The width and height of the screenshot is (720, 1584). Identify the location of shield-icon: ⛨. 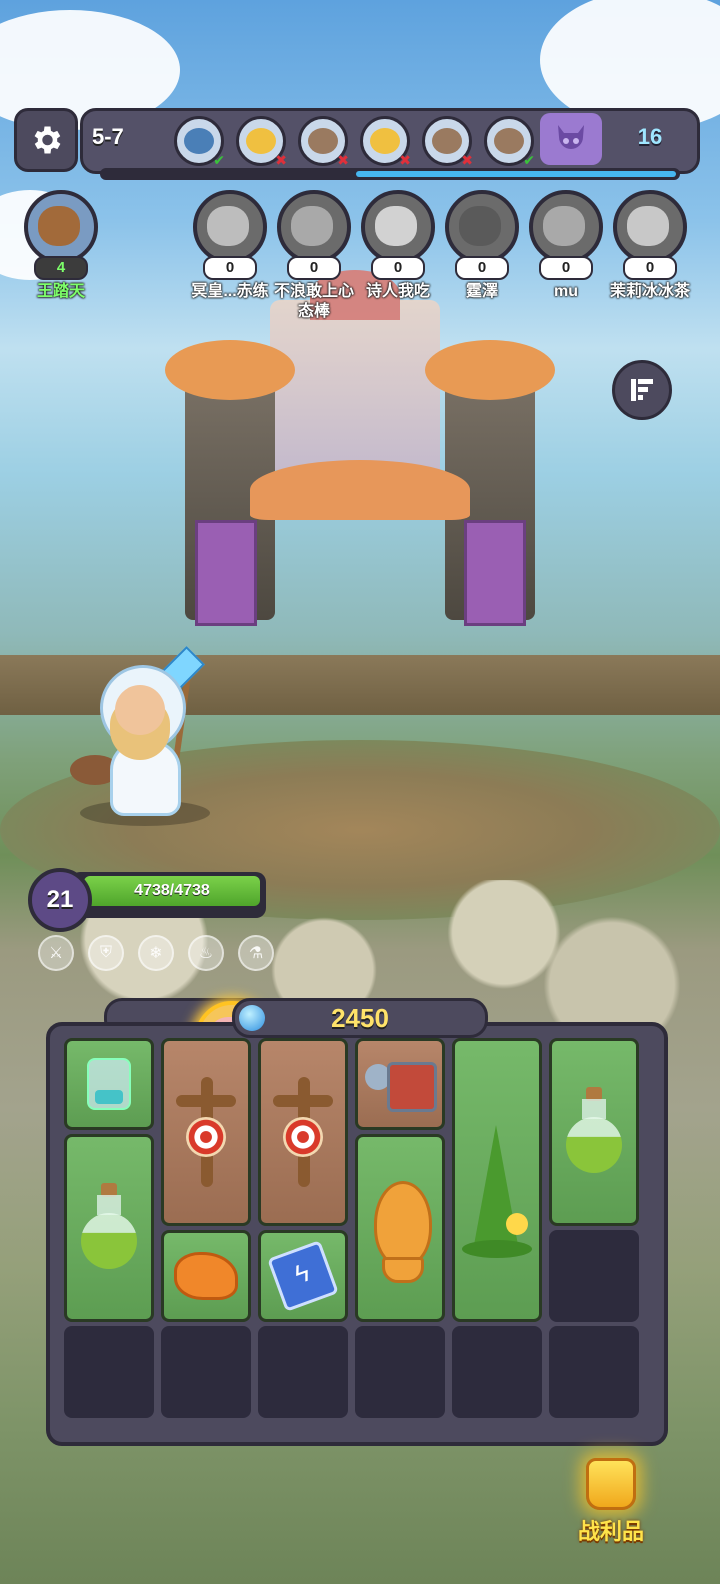
(106, 953).